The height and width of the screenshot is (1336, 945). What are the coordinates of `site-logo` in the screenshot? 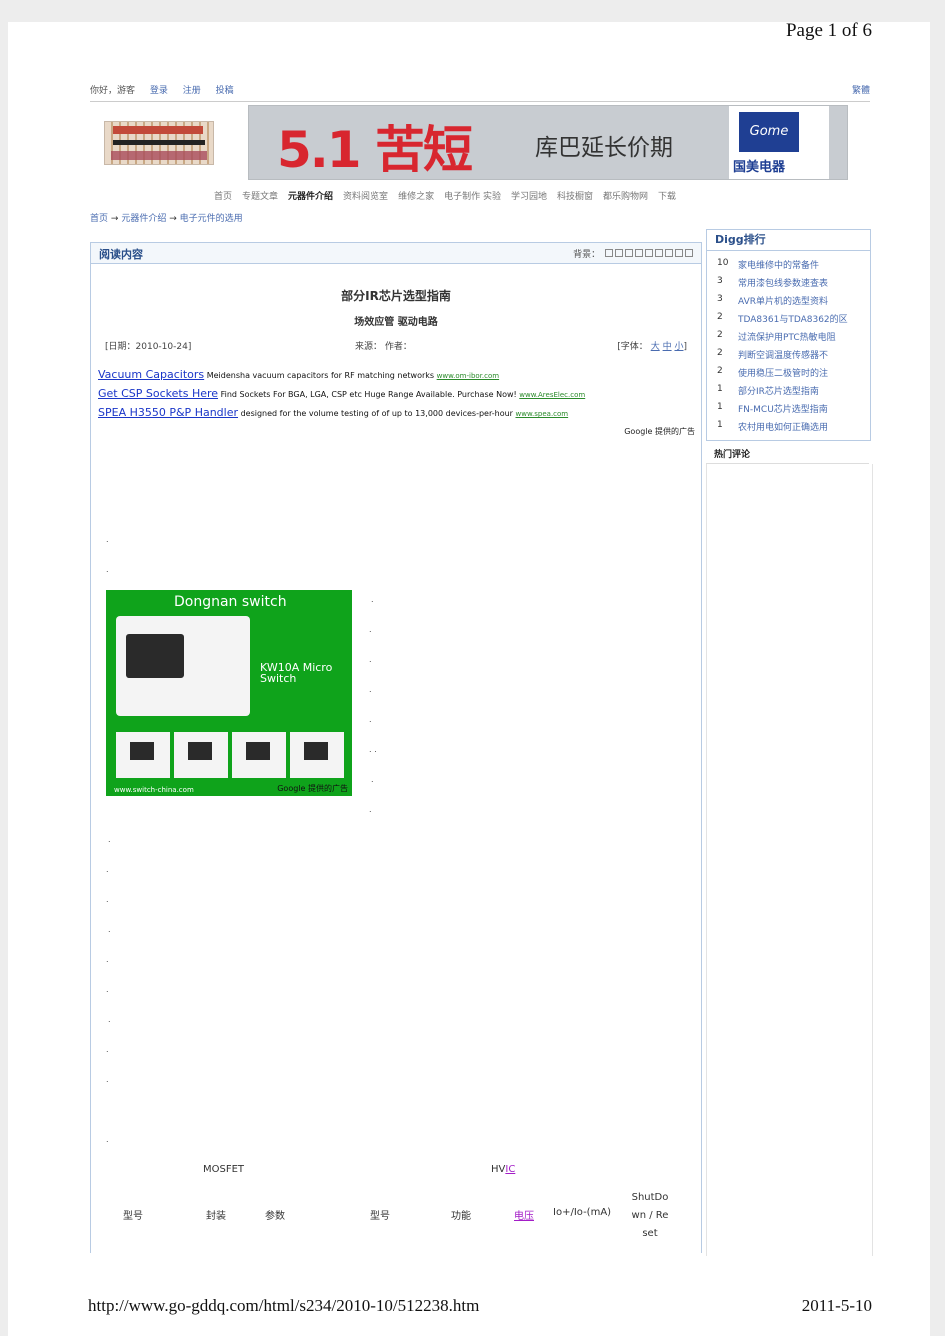 It's located at (159, 143).